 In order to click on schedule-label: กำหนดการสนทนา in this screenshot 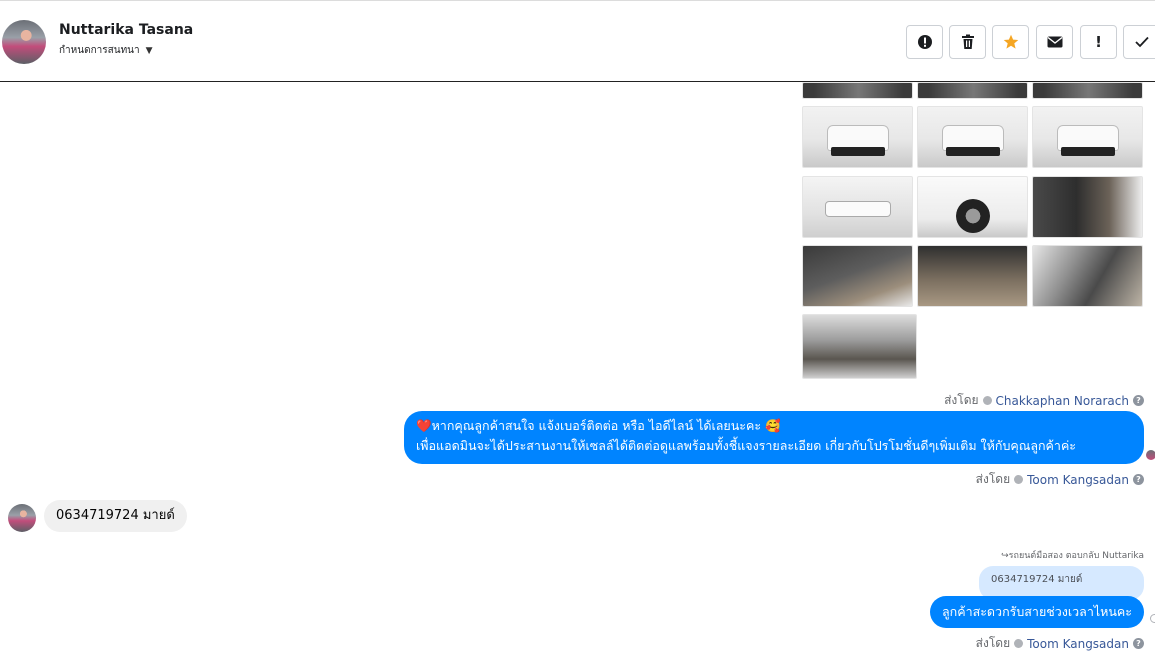, I will do `click(99, 50)`.